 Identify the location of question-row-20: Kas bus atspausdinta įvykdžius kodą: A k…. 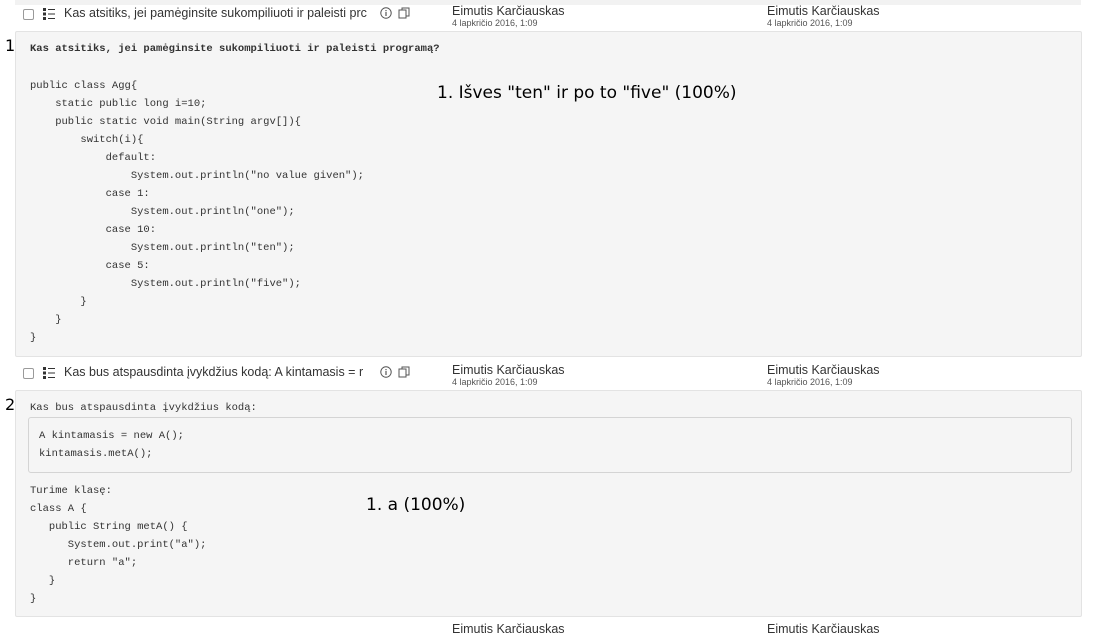
(548, 376).